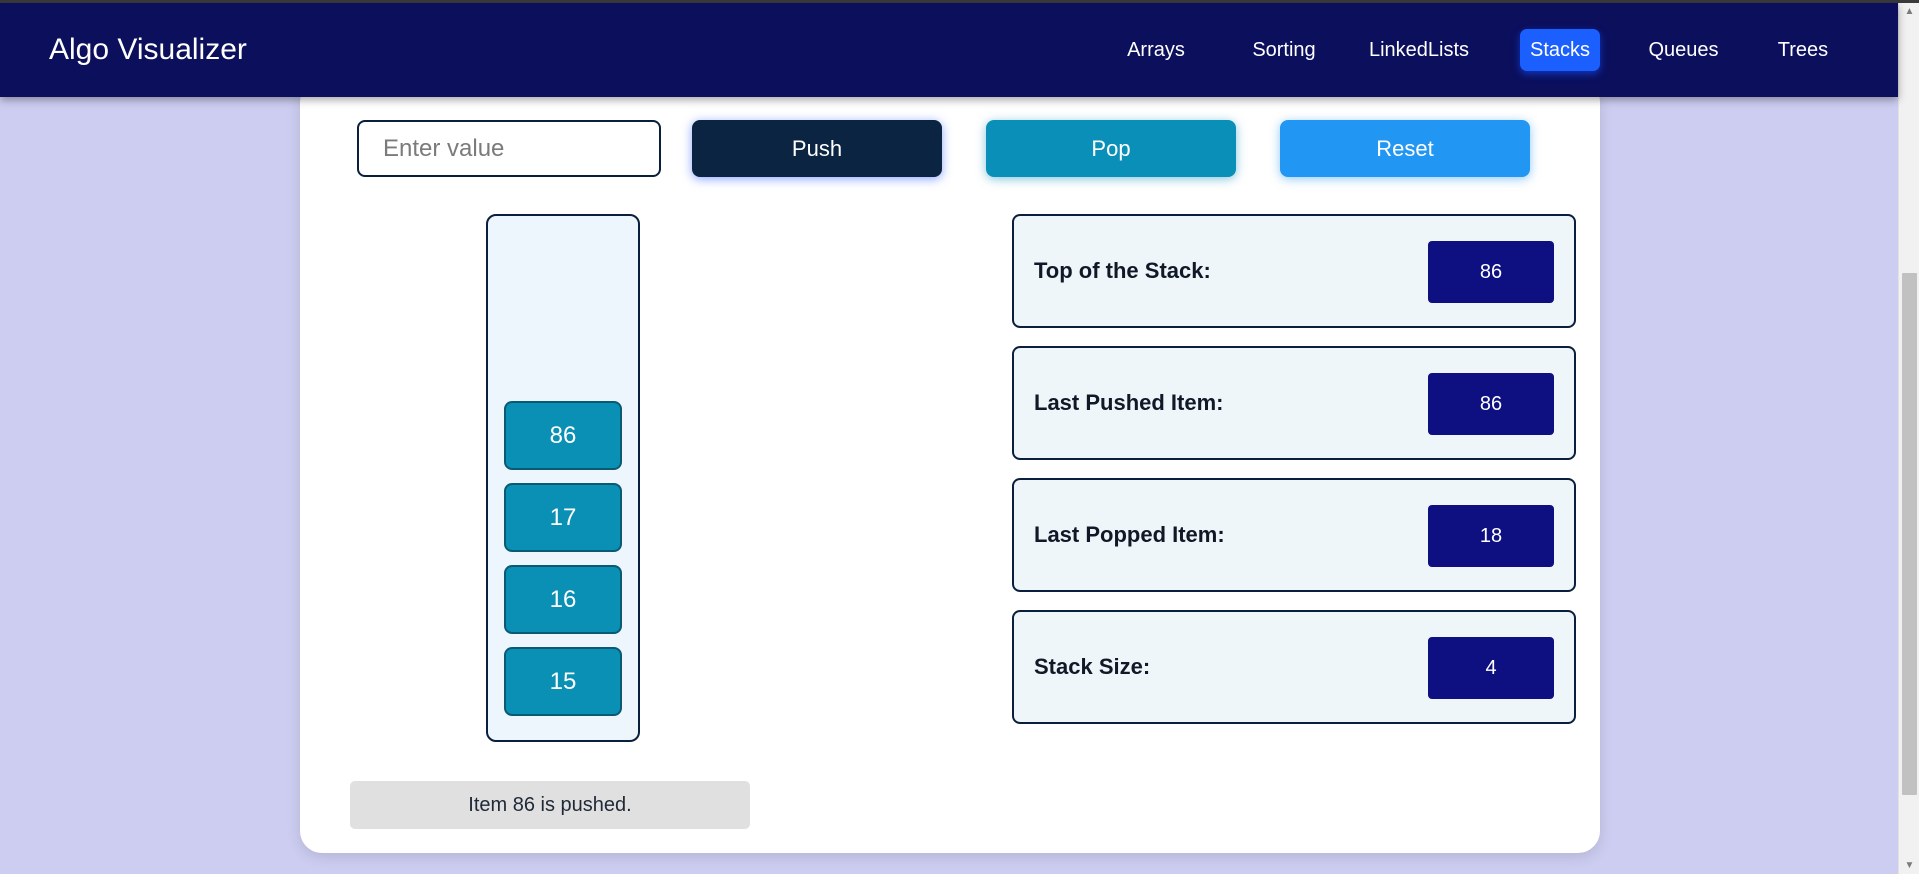 Image resolution: width=1919 pixels, height=874 pixels. What do you see at coordinates (1419, 50) in the screenshot?
I see `nav-link-linkedlists: LinkedLists` at bounding box center [1419, 50].